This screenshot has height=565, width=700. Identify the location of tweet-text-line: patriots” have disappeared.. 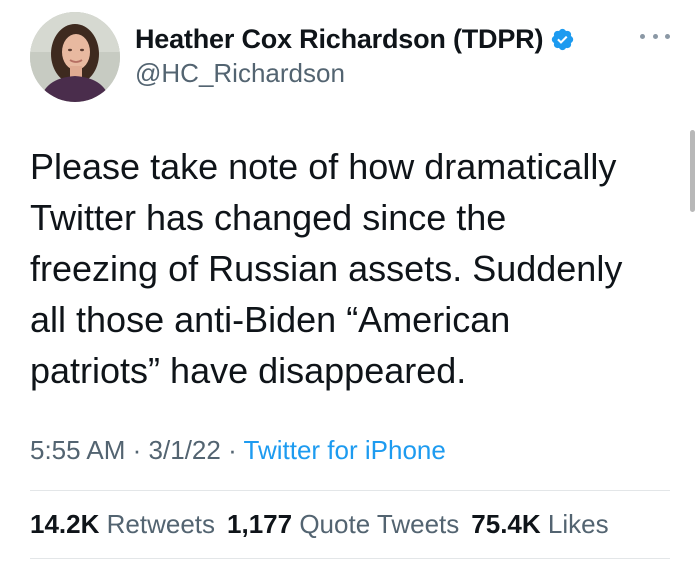
(248, 370).